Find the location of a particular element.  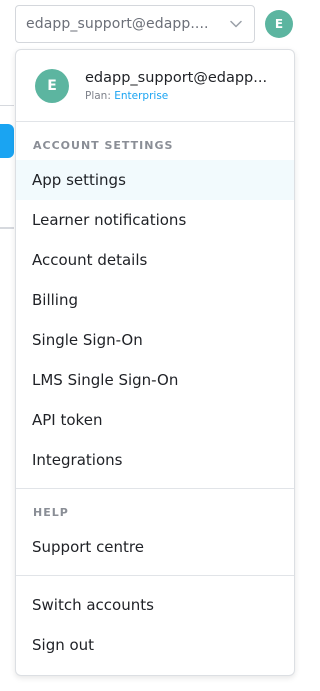

plan-value: Enterprise is located at coordinates (141, 95).